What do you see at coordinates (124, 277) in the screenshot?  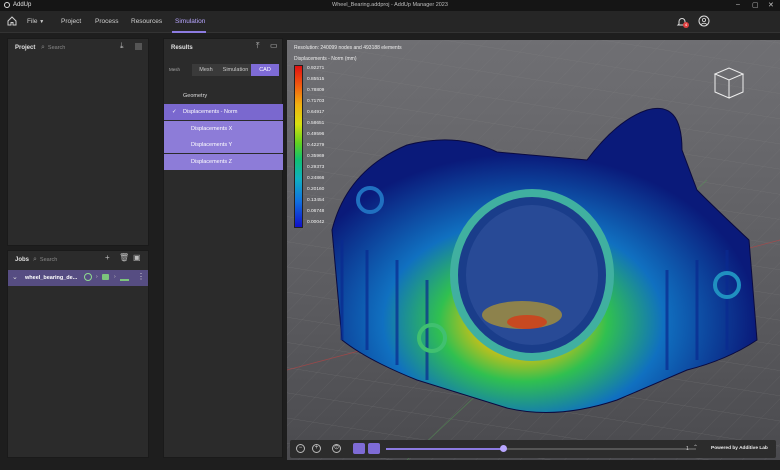 I see `simulation-status-icon` at bounding box center [124, 277].